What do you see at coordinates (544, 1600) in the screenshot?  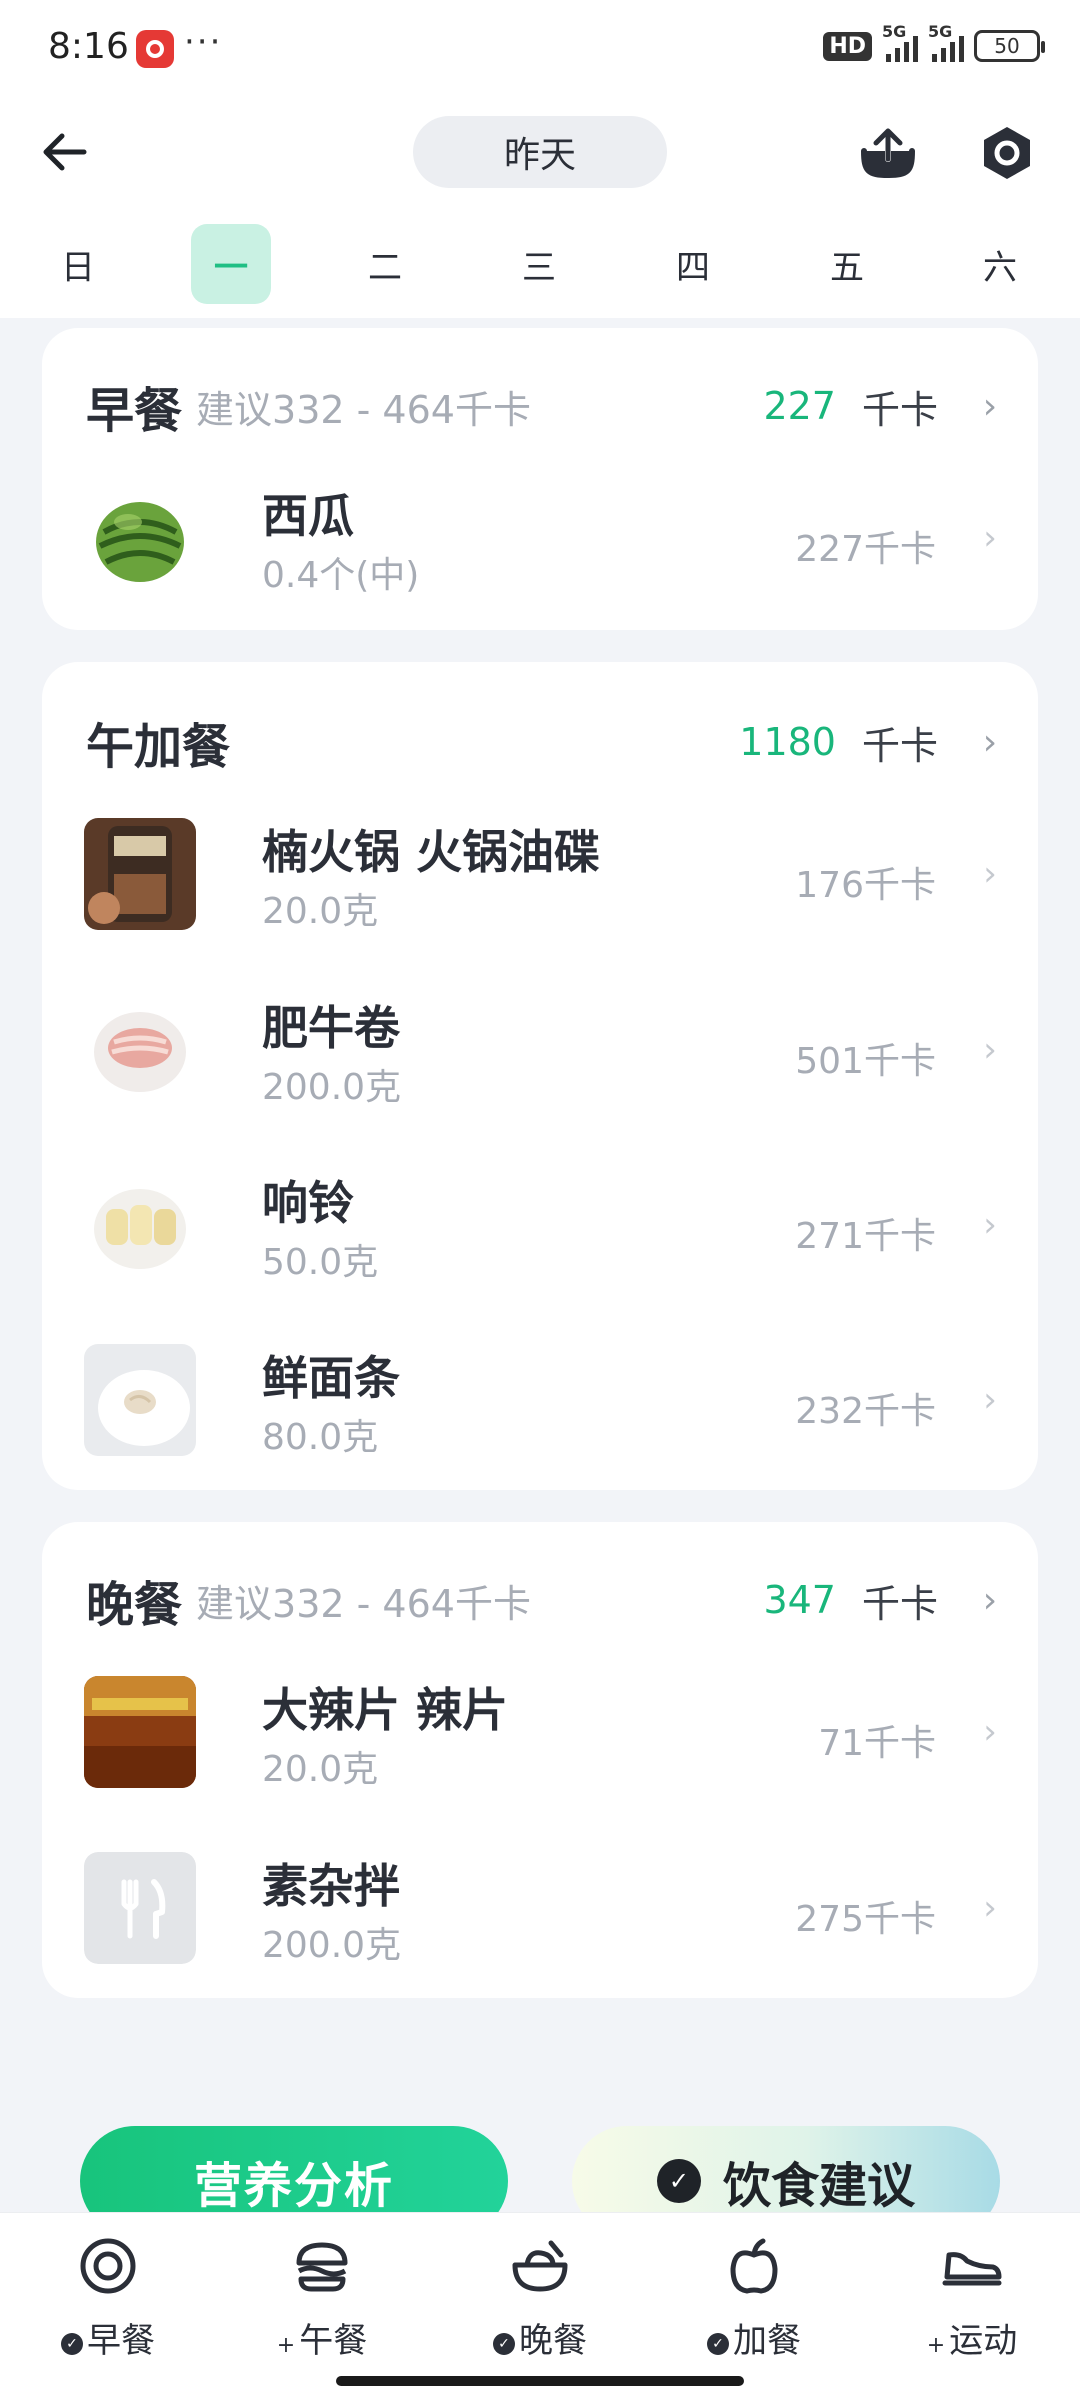 I see `dinner-header: 晚餐 建议332 - 464千卡 347 千卡 ›` at bounding box center [544, 1600].